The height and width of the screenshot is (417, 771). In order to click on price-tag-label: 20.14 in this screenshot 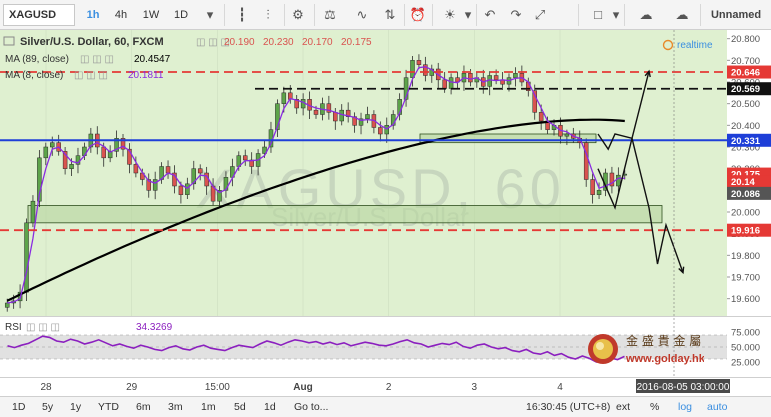, I will do `click(743, 182)`.